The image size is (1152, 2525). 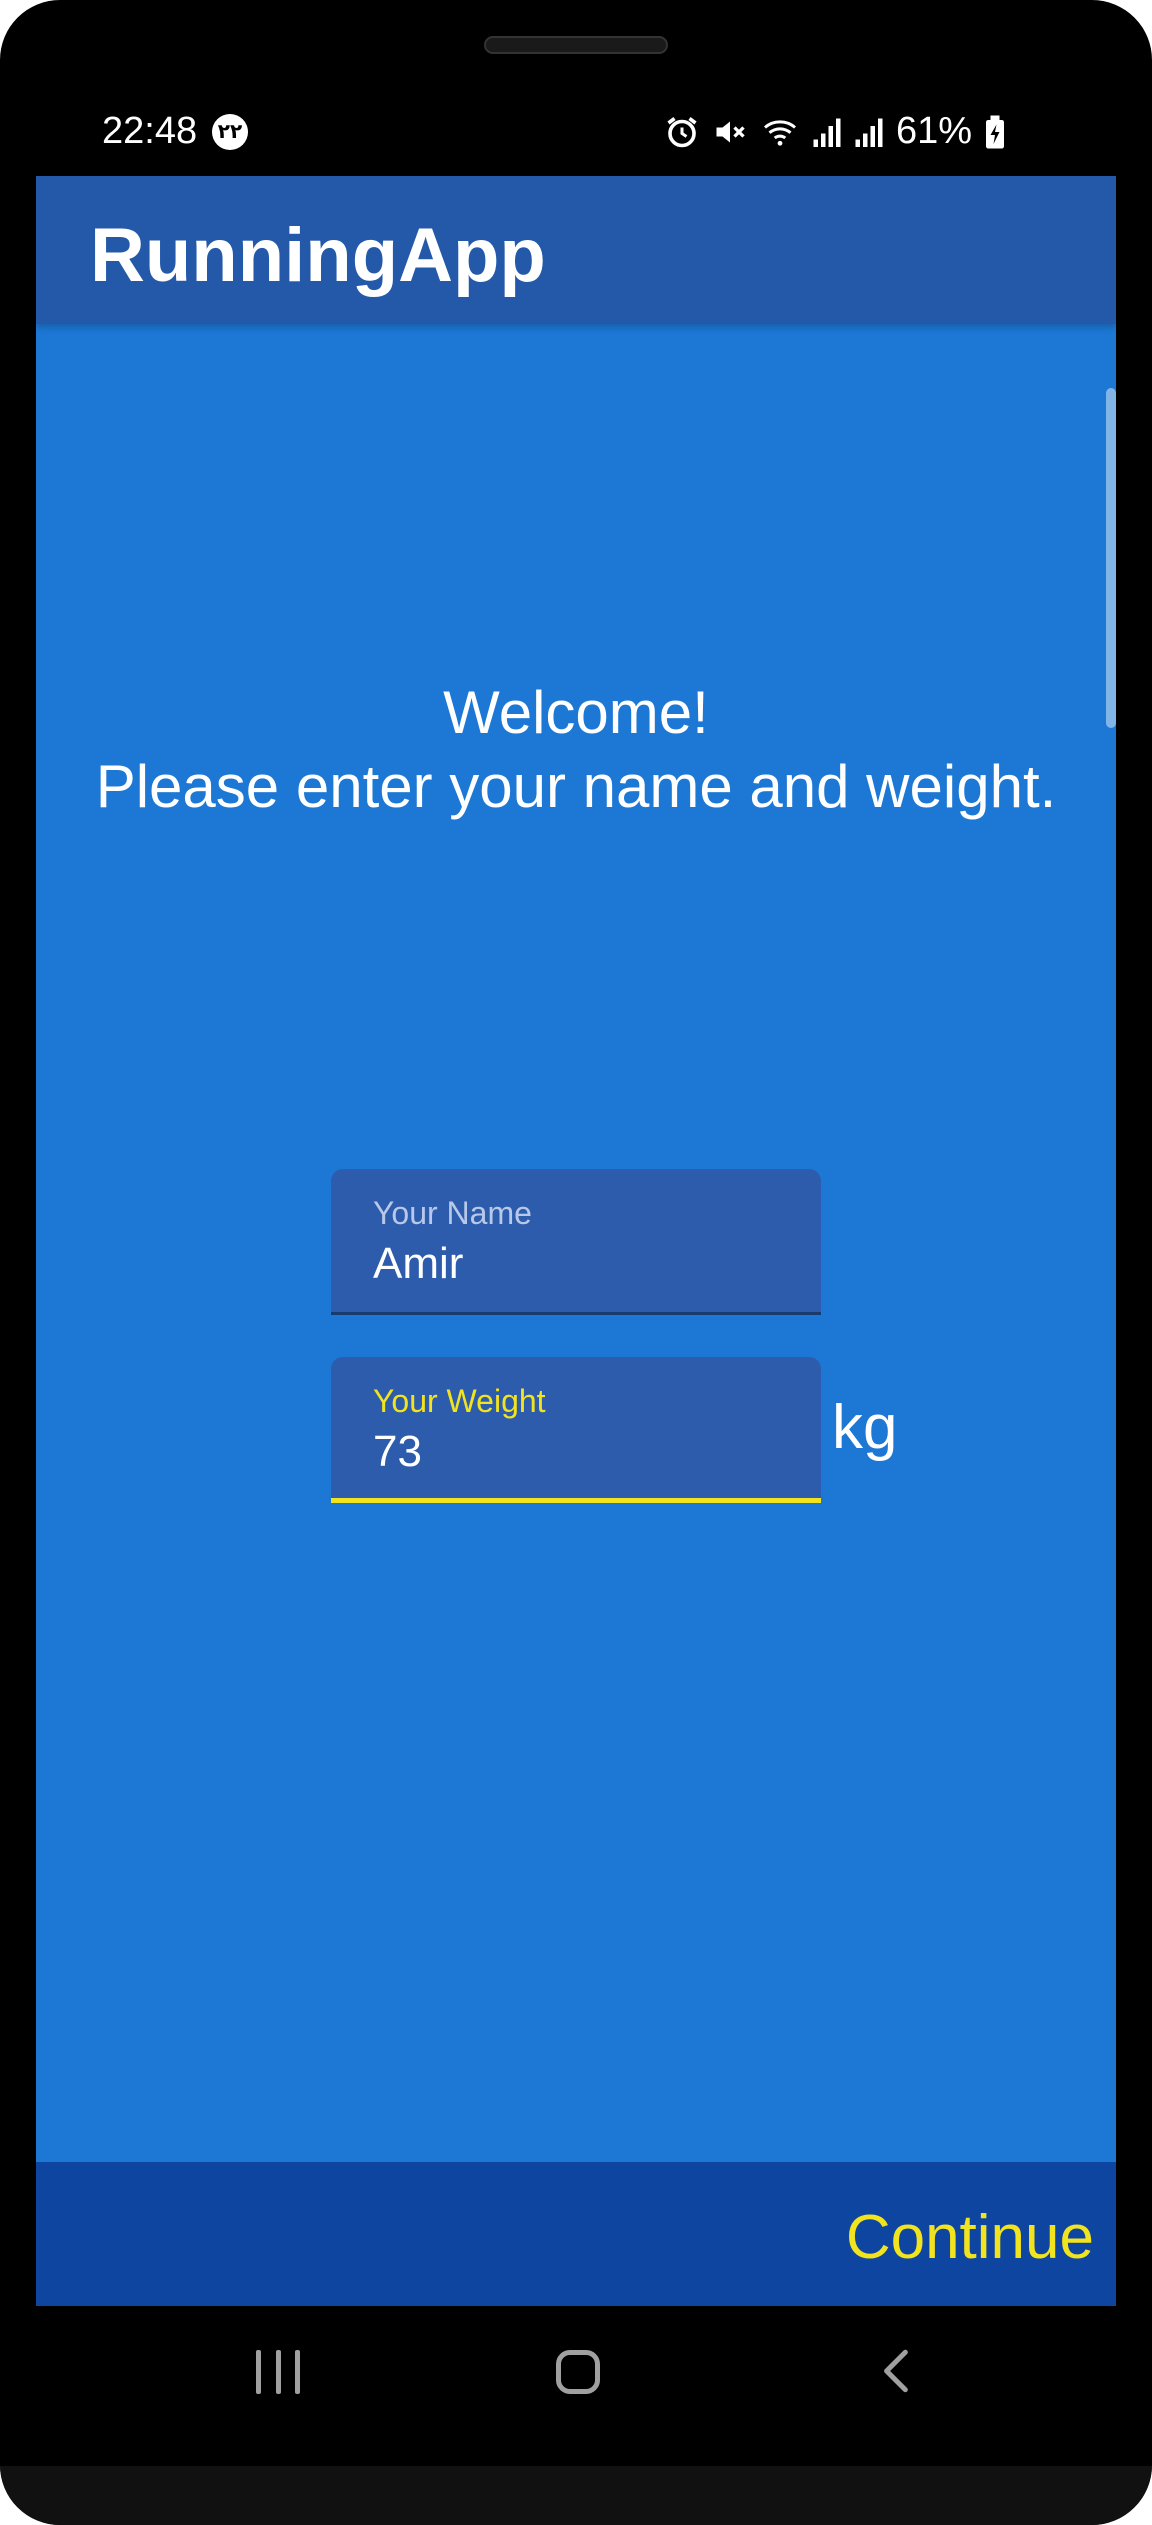 What do you see at coordinates (578, 2372) in the screenshot?
I see `home-icon` at bounding box center [578, 2372].